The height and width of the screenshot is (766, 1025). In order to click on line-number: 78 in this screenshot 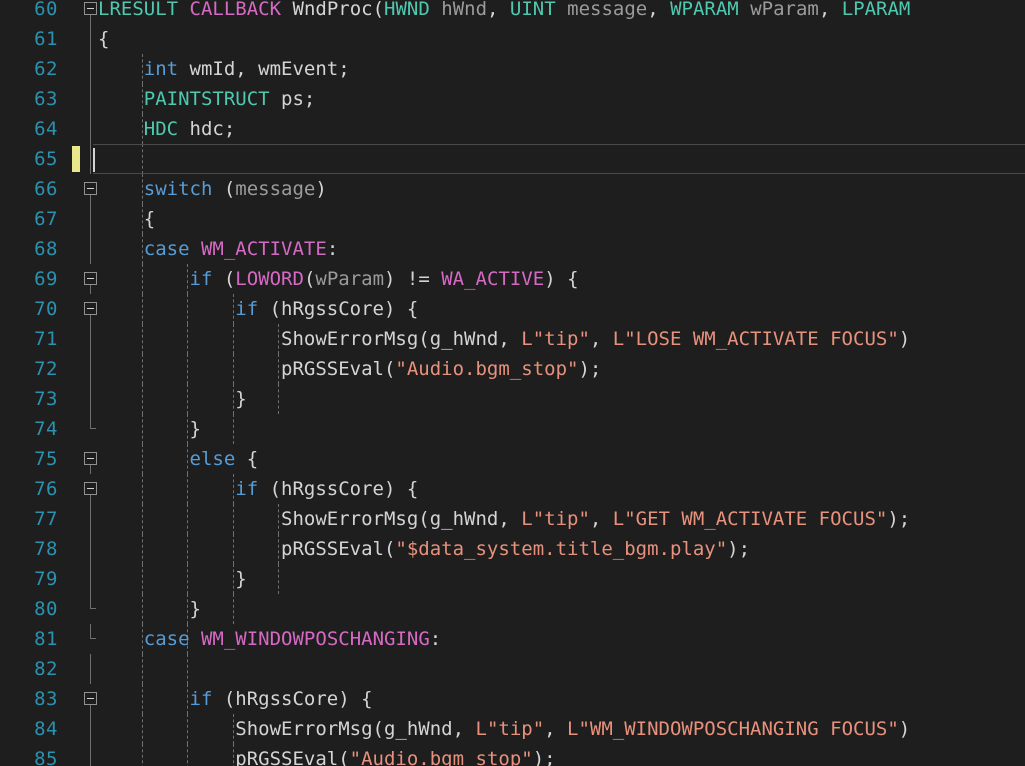, I will do `click(46, 549)`.